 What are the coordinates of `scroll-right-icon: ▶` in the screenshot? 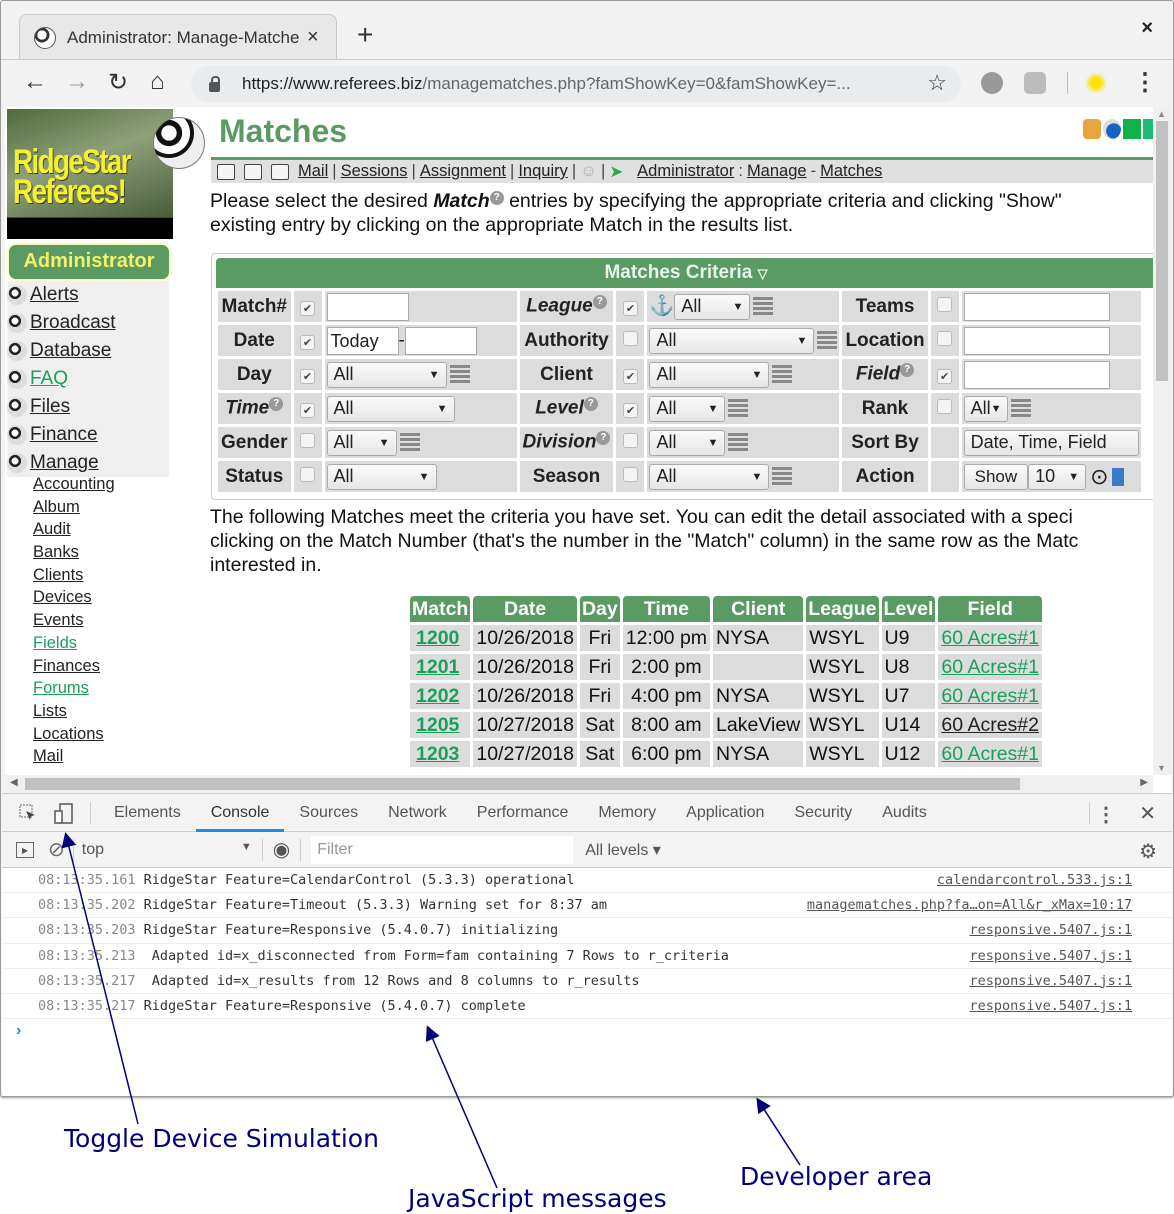 It's located at (1144, 782).